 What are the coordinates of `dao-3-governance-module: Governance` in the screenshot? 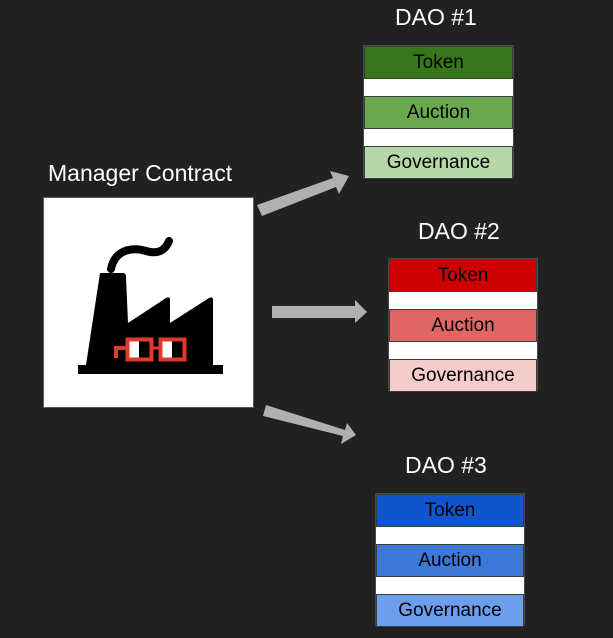 It's located at (450, 610).